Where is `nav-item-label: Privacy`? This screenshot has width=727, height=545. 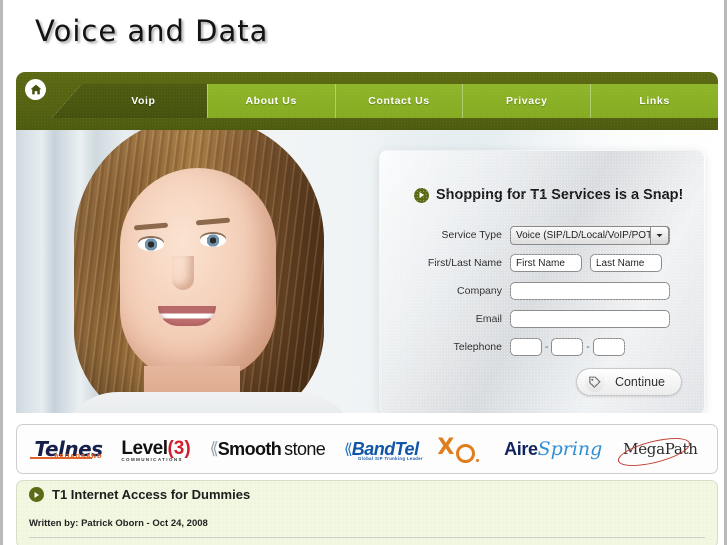
nav-item-label: Privacy is located at coordinates (527, 101).